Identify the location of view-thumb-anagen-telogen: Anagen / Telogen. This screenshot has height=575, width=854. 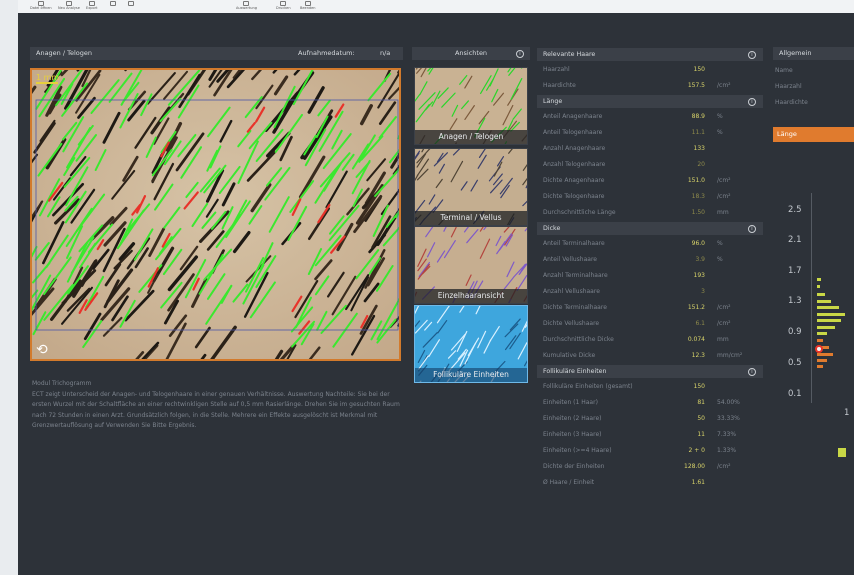
(471, 106).